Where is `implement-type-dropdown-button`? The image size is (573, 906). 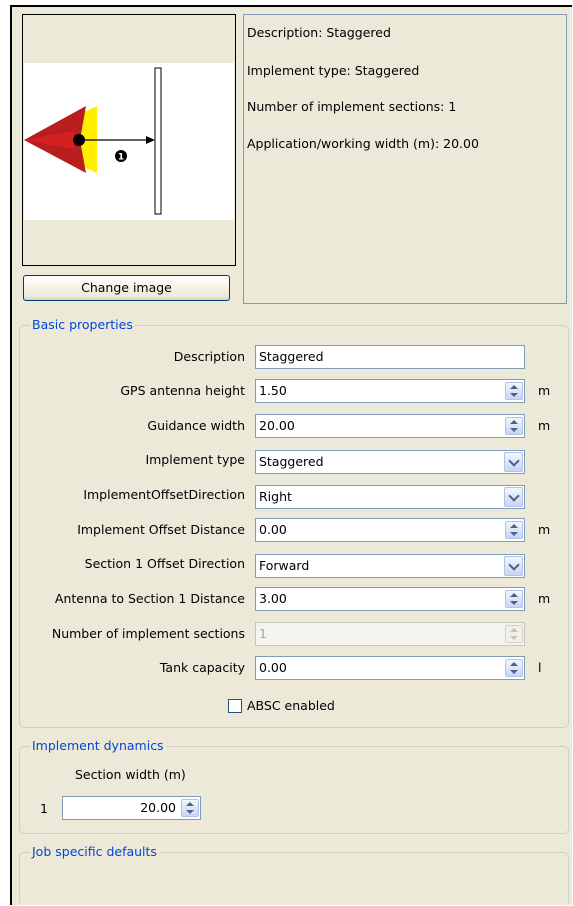 implement-type-dropdown-button is located at coordinates (513, 462).